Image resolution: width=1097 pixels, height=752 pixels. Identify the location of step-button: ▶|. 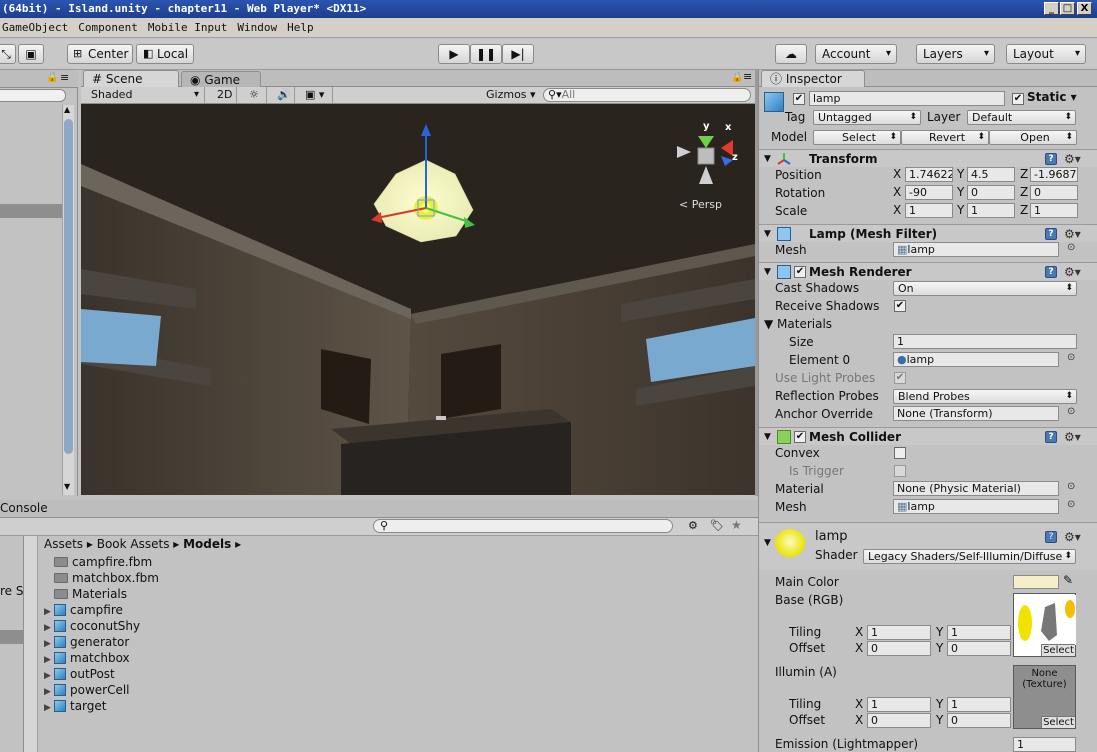
(518, 54).